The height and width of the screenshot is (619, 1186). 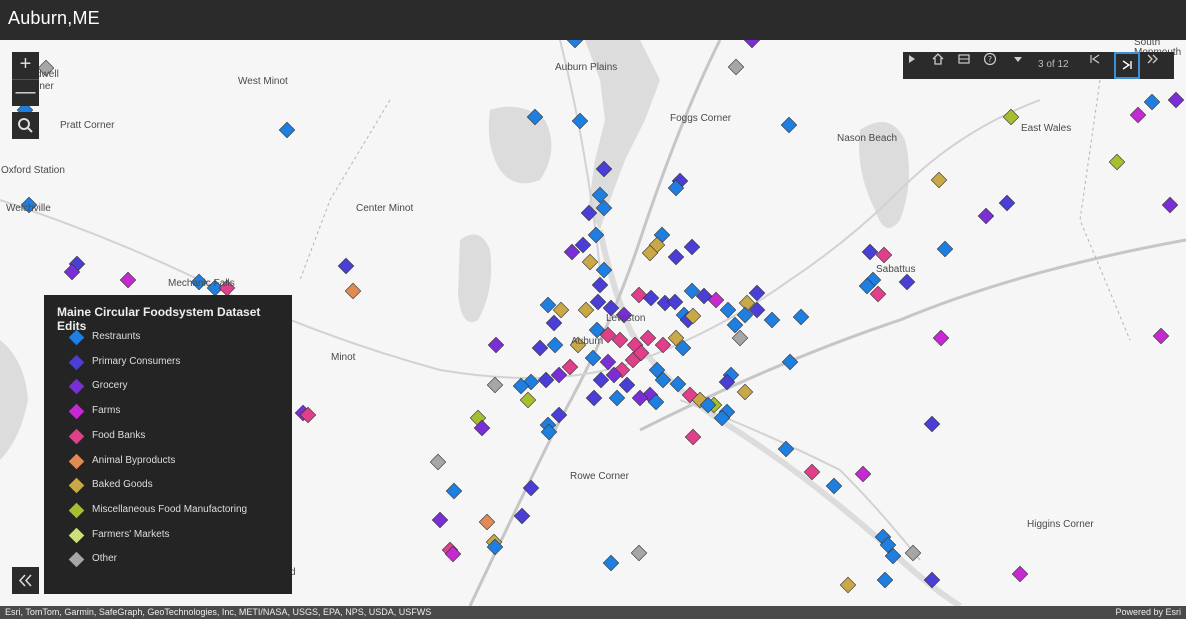 I want to click on place-label: Nason Beach, so click(x=867, y=138).